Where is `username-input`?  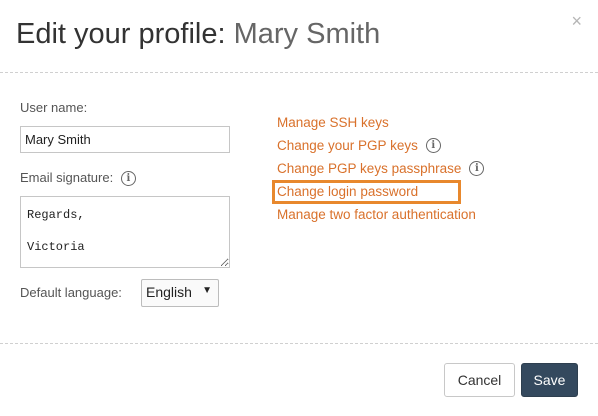
username-input is located at coordinates (125, 139).